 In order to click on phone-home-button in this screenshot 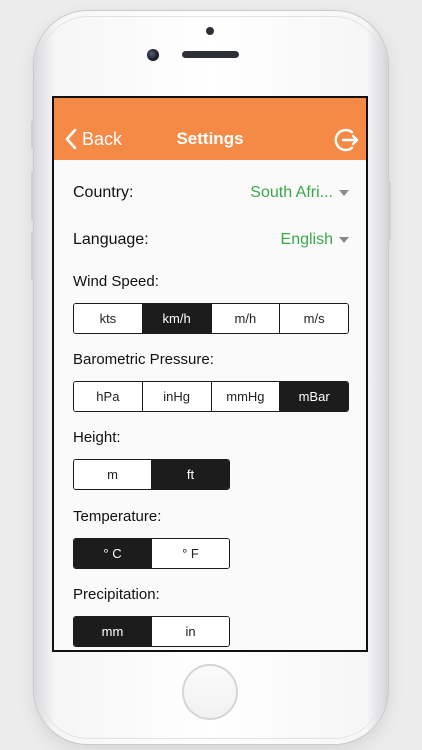, I will do `click(210, 692)`.